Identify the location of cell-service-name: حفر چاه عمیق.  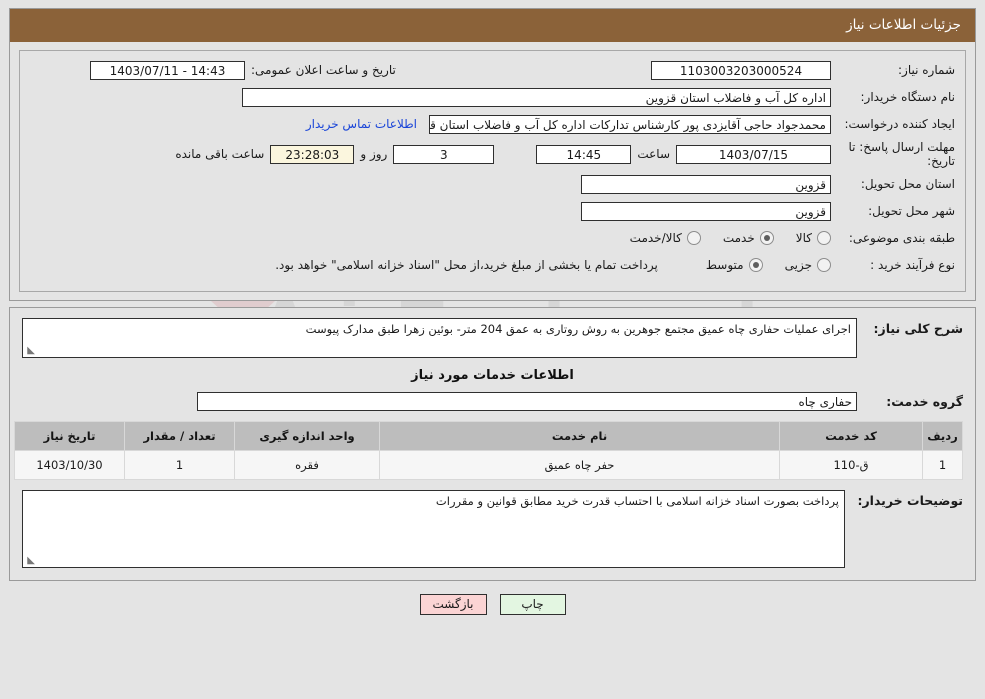
(579, 465).